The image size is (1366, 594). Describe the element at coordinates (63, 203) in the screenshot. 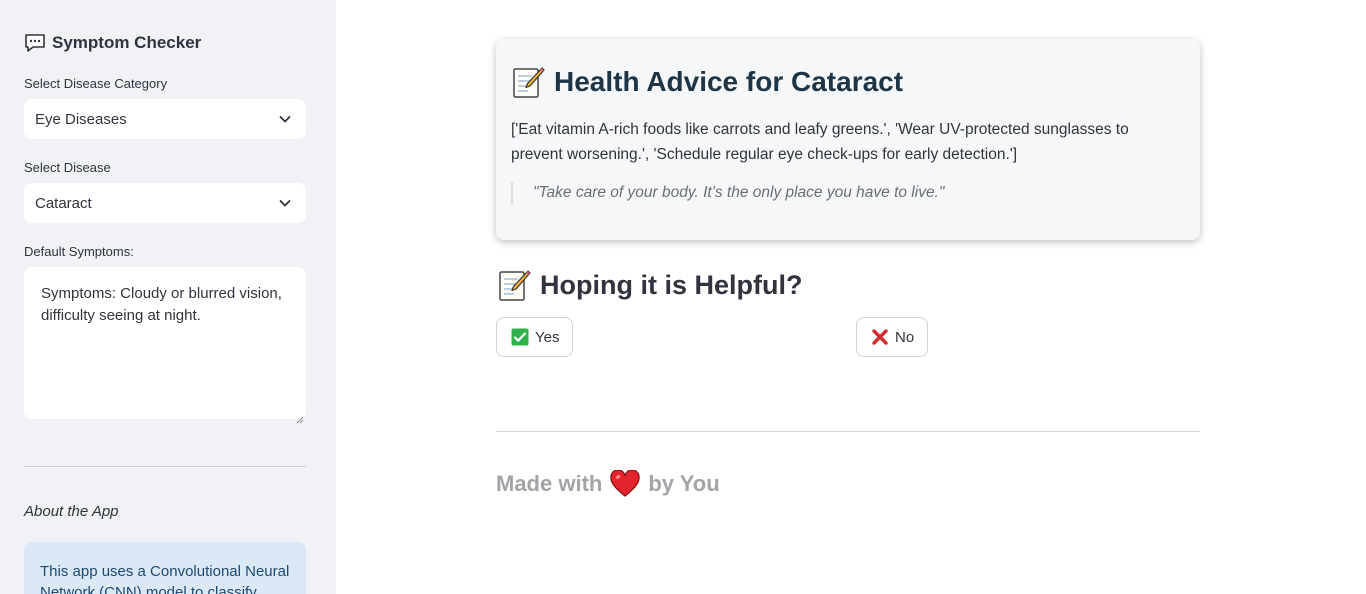

I see `disease-value: Cataract` at that location.